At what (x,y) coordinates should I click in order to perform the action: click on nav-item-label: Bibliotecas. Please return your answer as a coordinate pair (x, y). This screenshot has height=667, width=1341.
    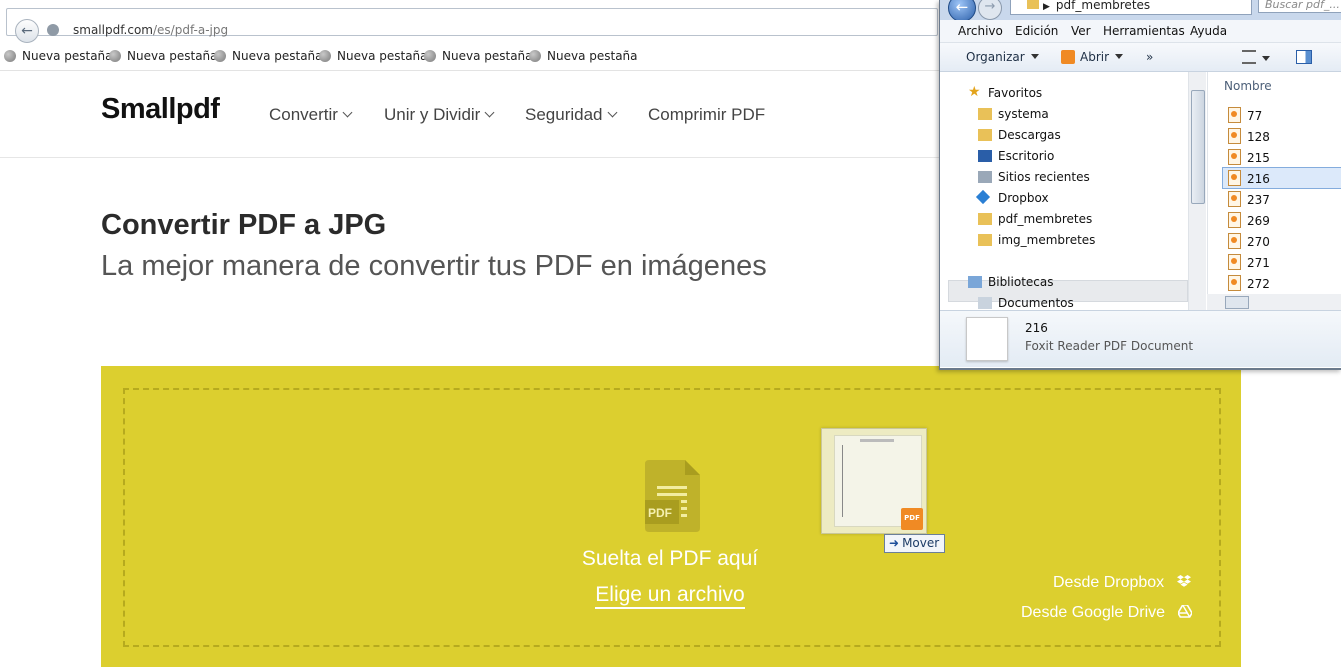
    Looking at the image, I should click on (1021, 282).